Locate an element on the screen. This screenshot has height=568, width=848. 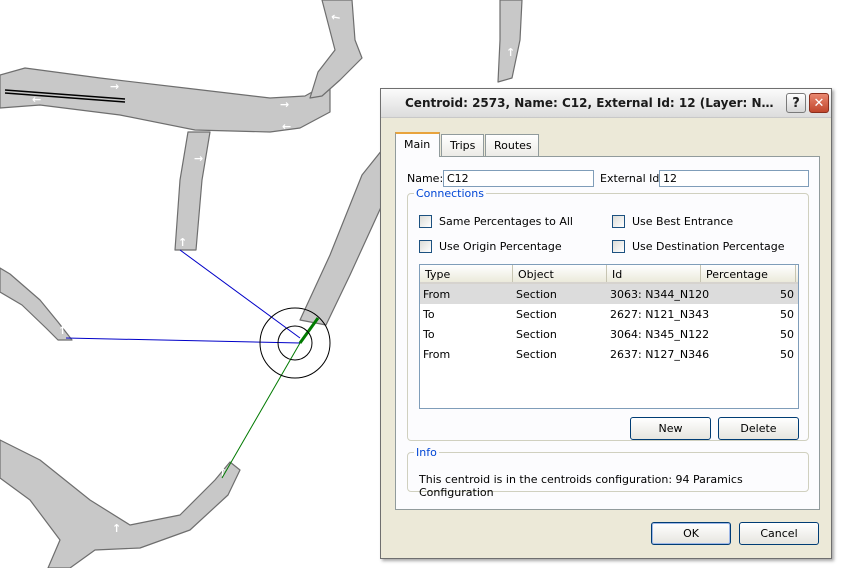
ok-button: OK is located at coordinates (691, 533).